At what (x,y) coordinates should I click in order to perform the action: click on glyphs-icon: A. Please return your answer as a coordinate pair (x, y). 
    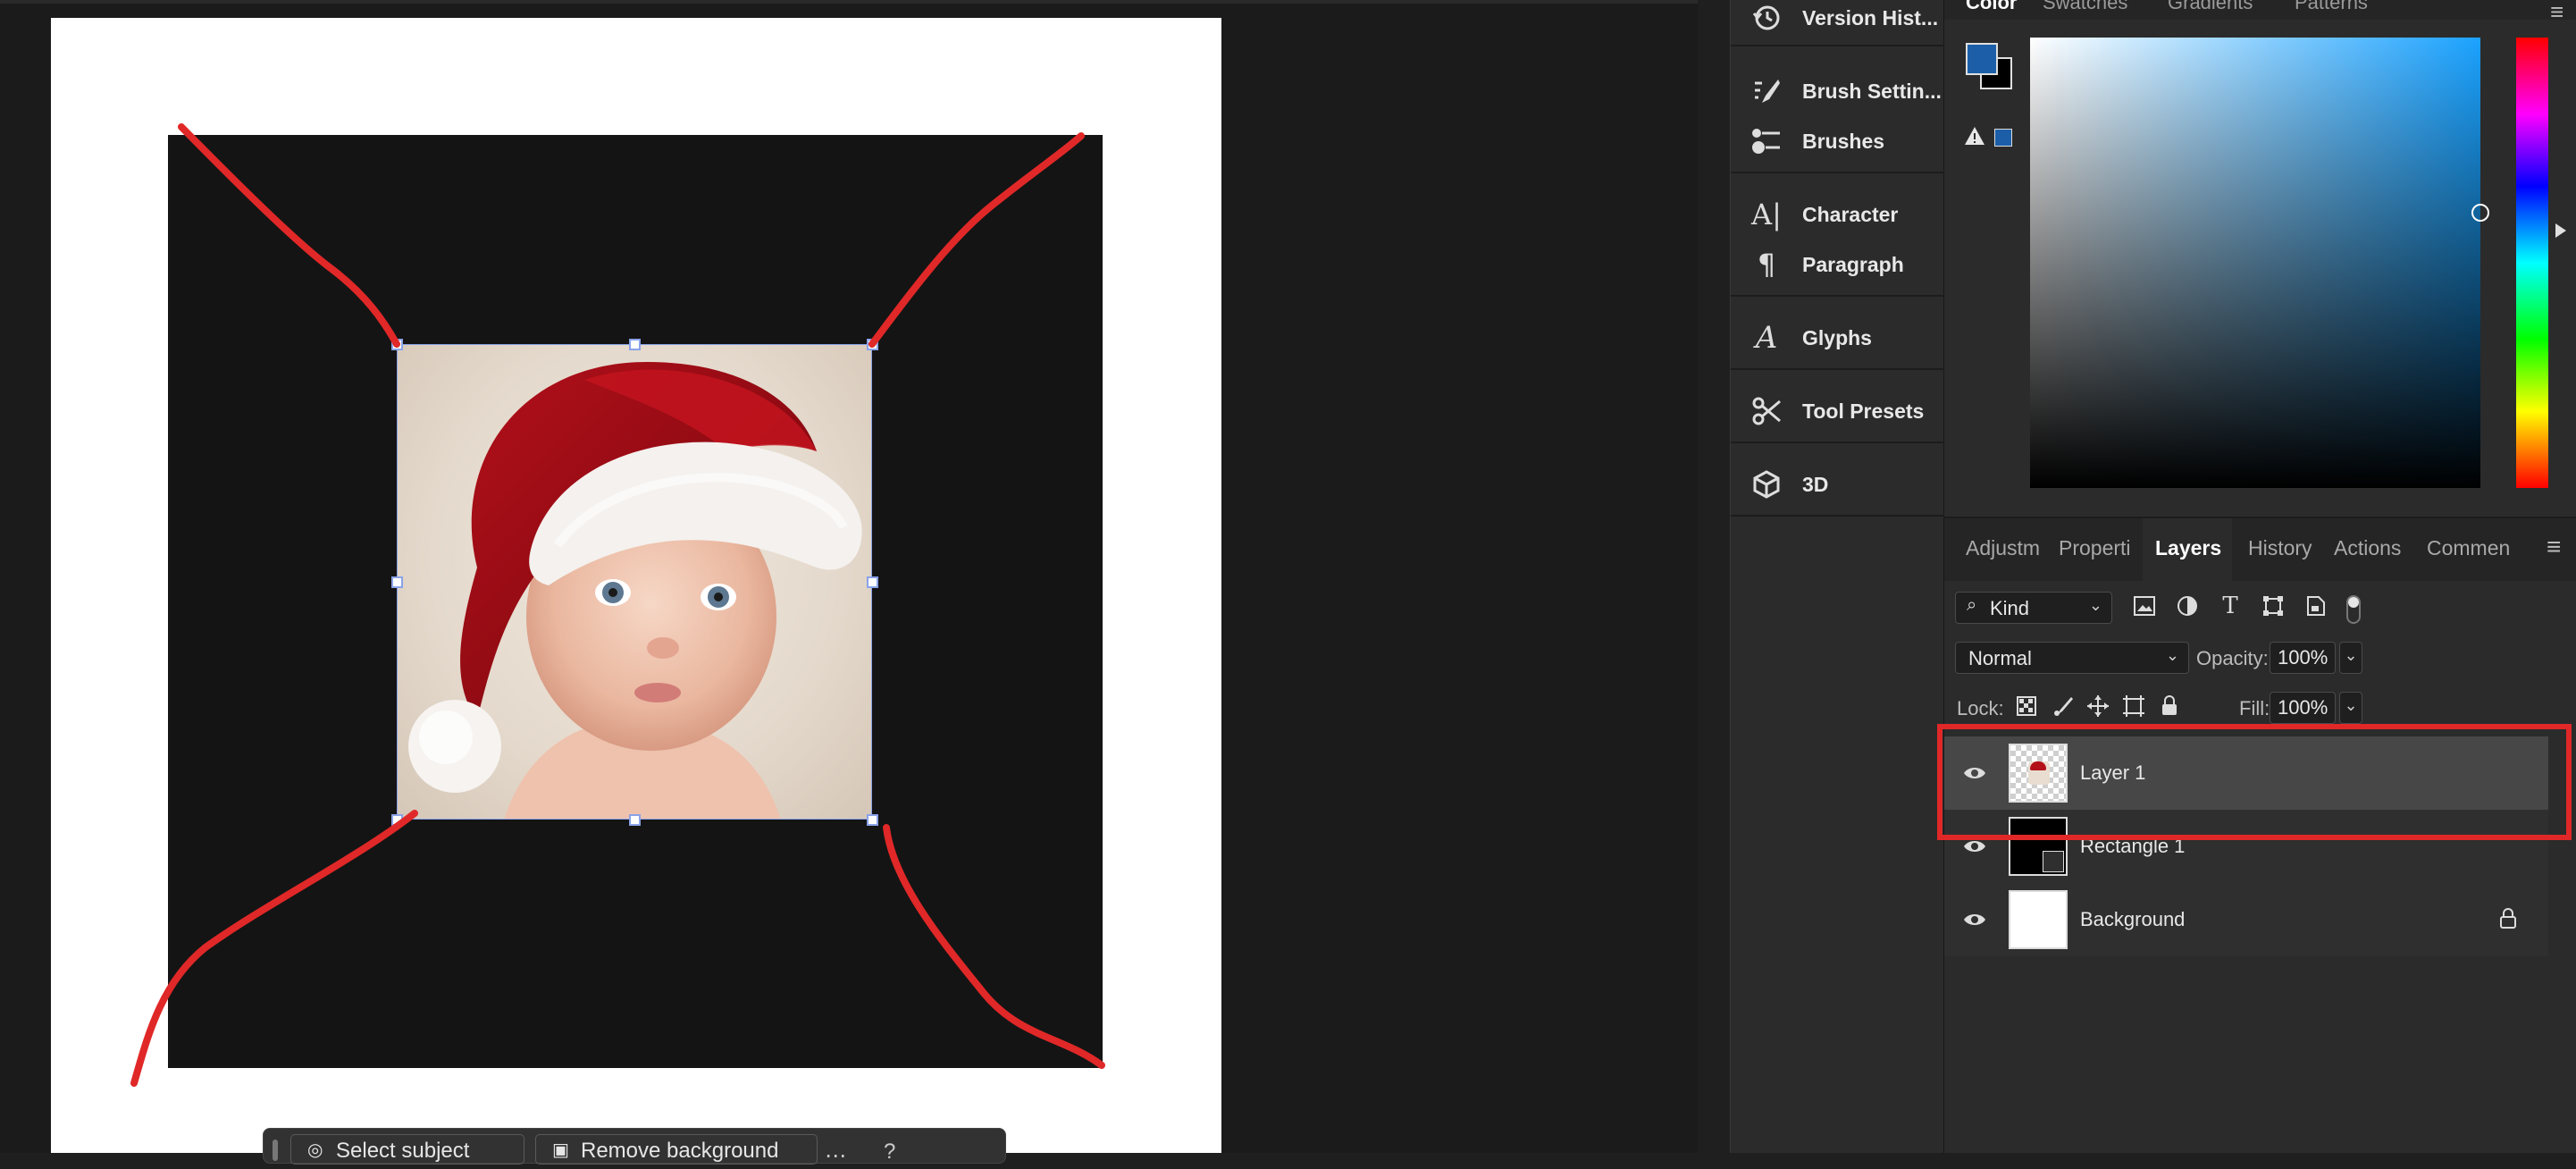
    Looking at the image, I should click on (1766, 338).